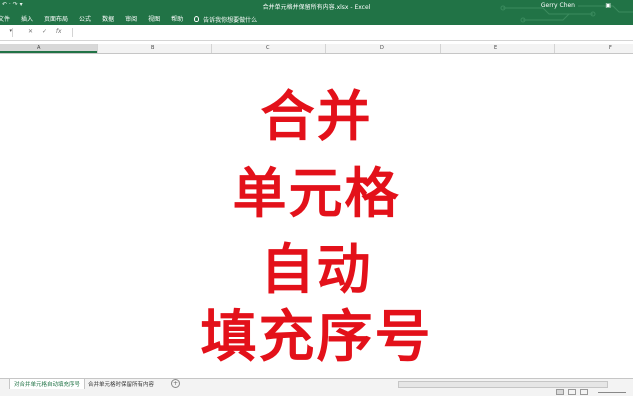 This screenshot has height=396, width=633. Describe the element at coordinates (316, 193) in the screenshot. I see `overlay-title-line-2: 单元格` at that location.